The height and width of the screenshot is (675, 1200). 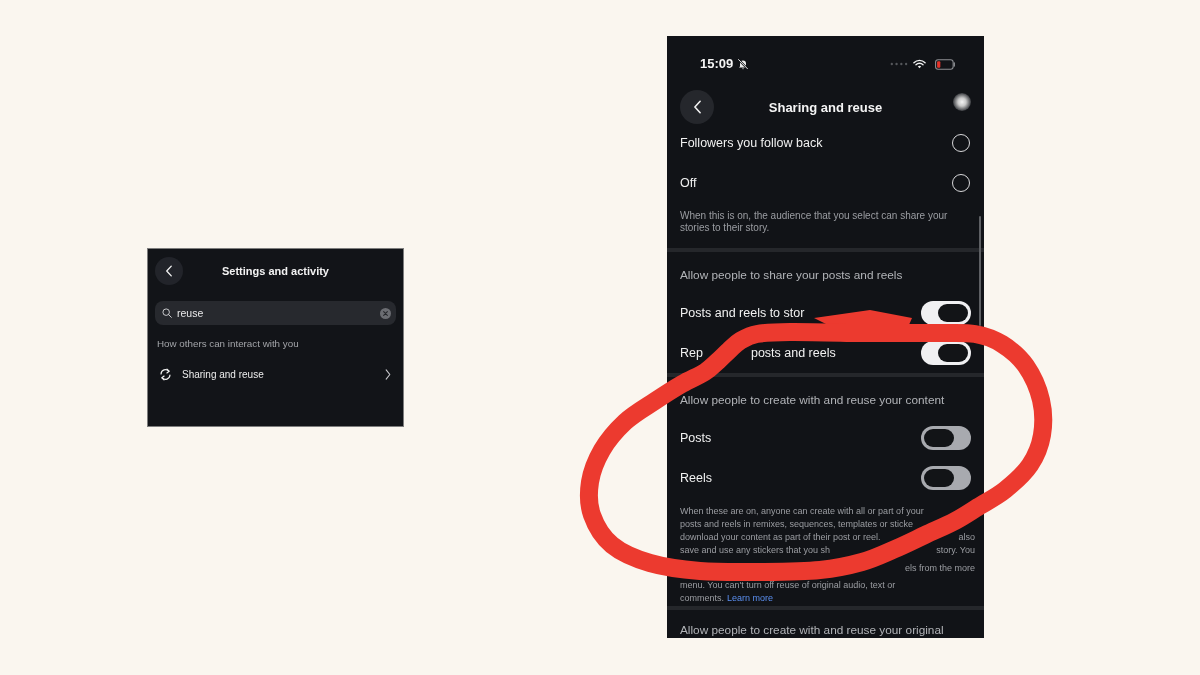 I want to click on battery-icon, so click(x=945, y=64).